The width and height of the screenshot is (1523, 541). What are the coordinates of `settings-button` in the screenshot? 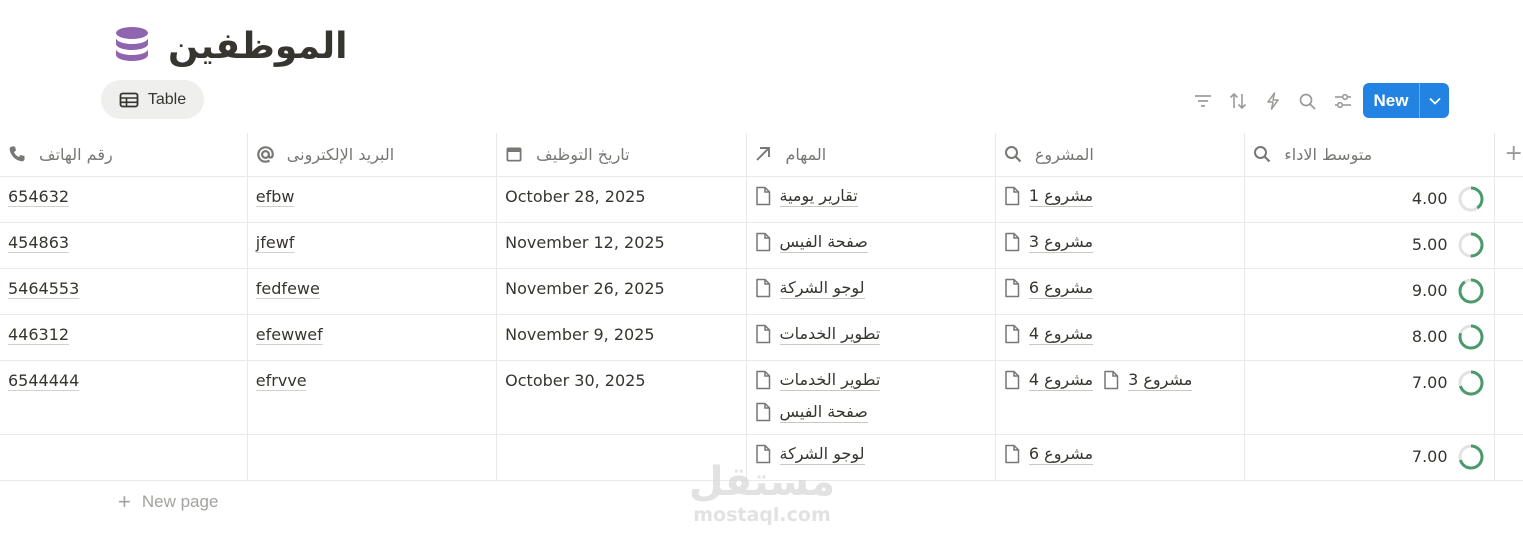 It's located at (1342, 101).